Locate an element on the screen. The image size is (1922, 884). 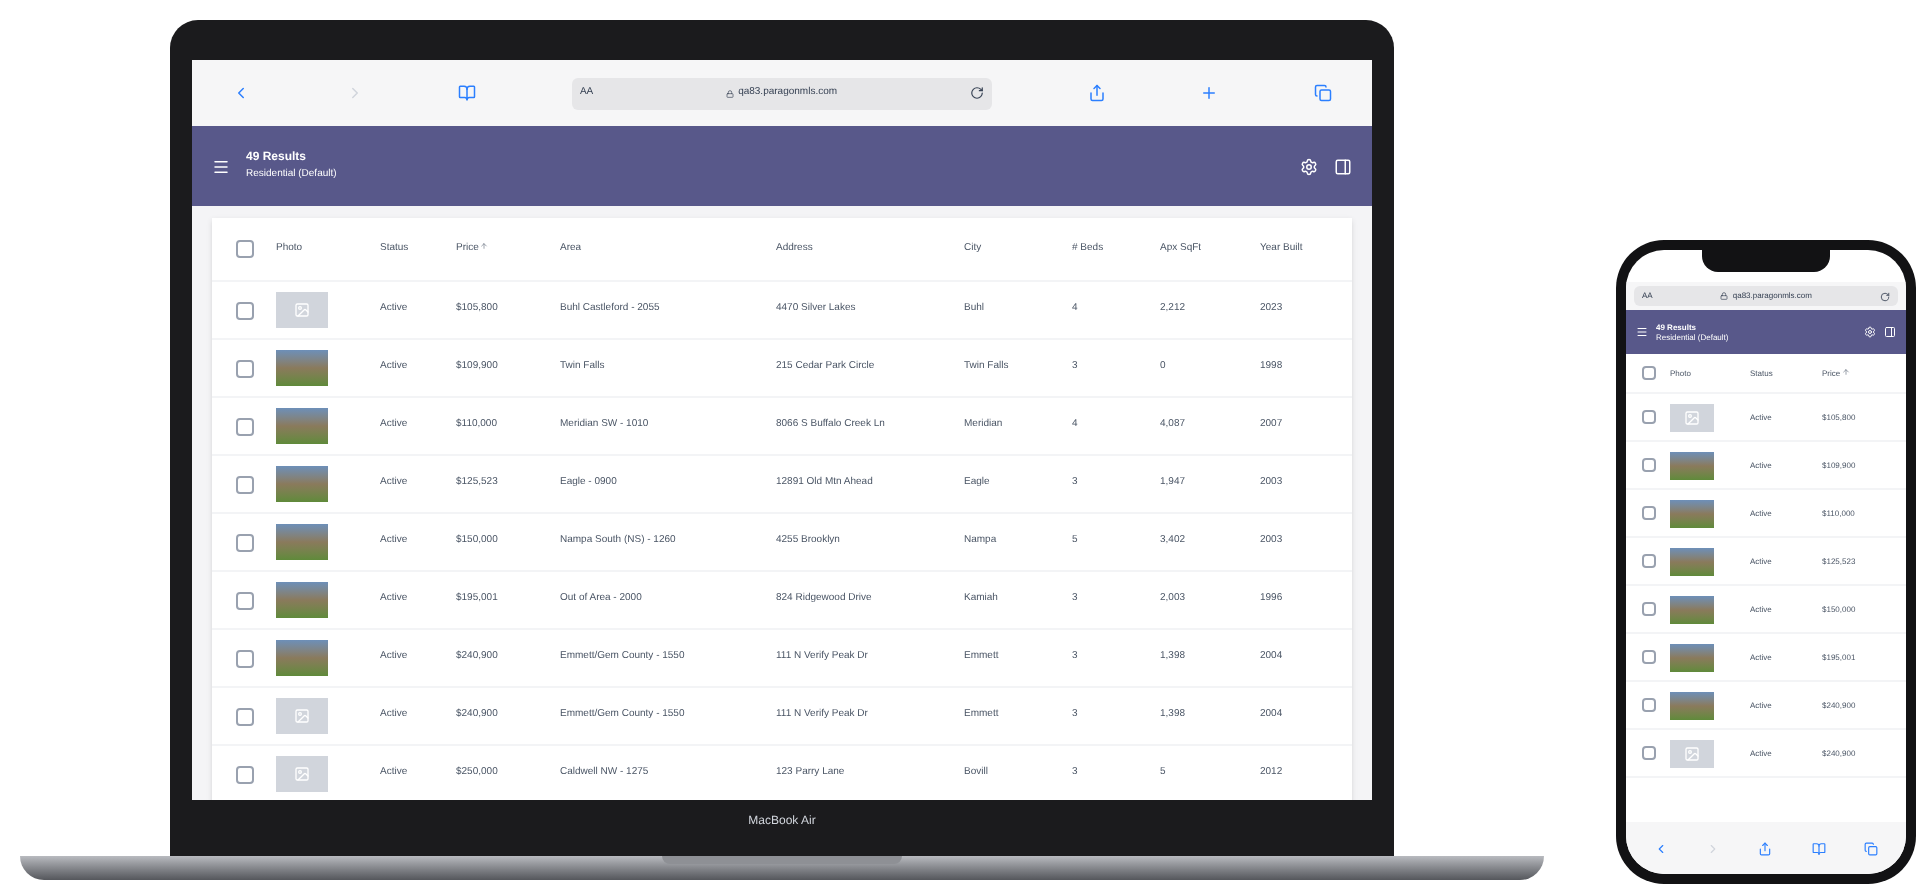
phone-notch is located at coordinates (1766, 261).